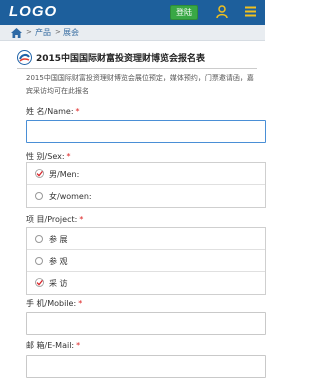 The height and width of the screenshot is (380, 320). I want to click on project-option-interview: 采 访, so click(146, 283).